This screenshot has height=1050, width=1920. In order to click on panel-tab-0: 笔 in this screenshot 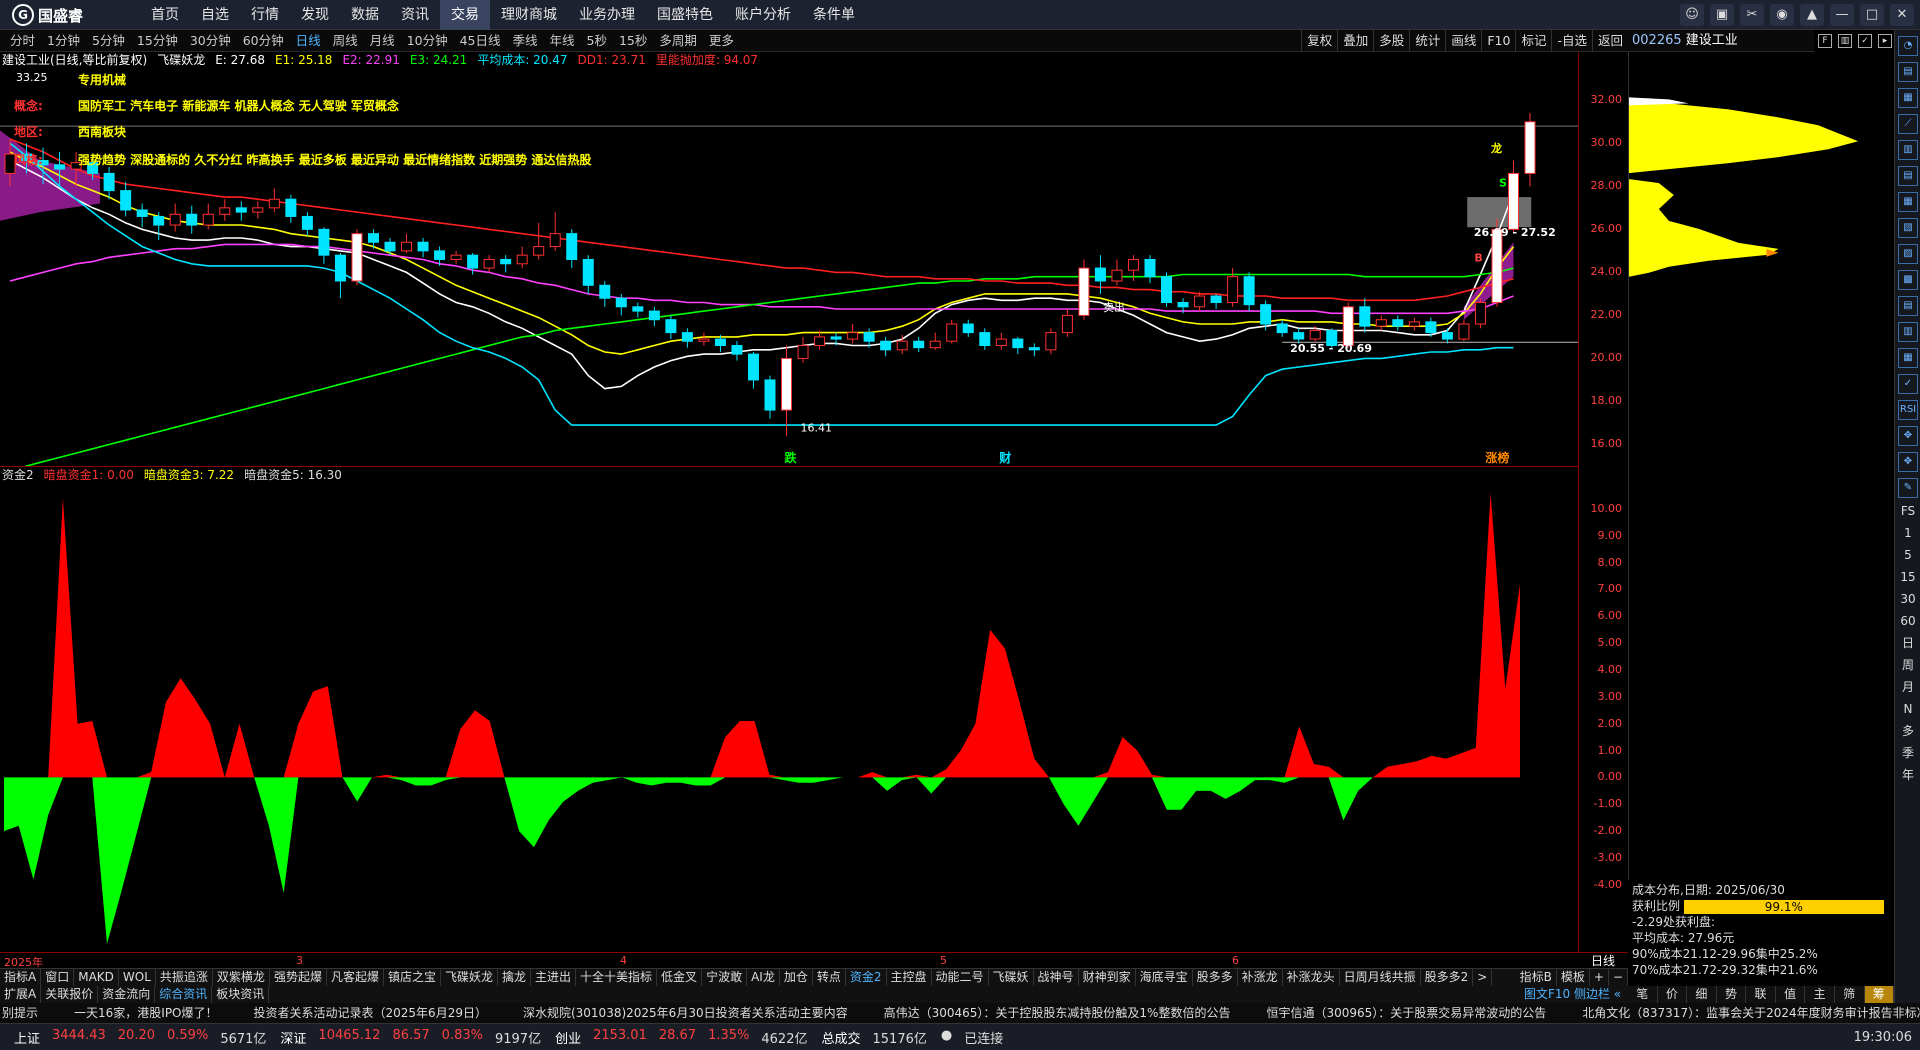, I will do `click(1643, 994)`.